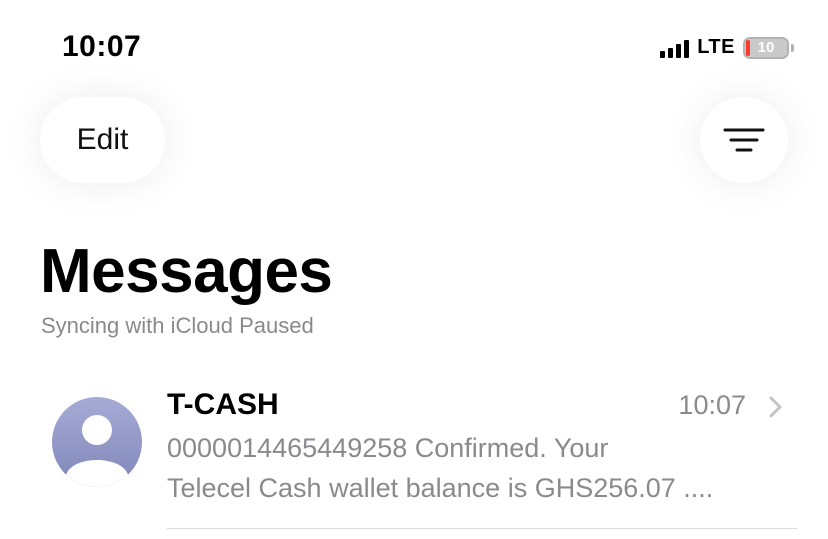  I want to click on status-indicators: LTE 10, so click(727, 47).